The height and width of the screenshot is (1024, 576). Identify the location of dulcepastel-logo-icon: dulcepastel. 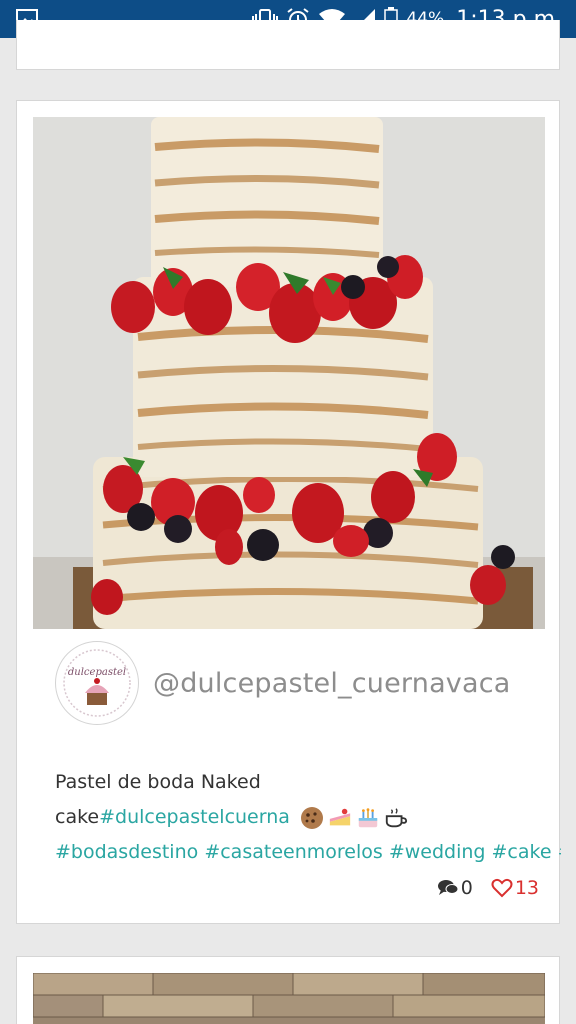
(97, 683).